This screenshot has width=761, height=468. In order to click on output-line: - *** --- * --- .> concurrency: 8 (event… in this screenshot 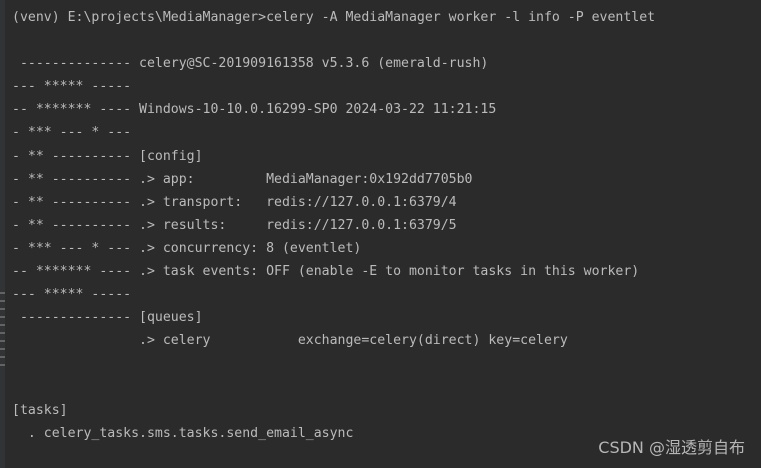, I will do `click(187, 248)`.